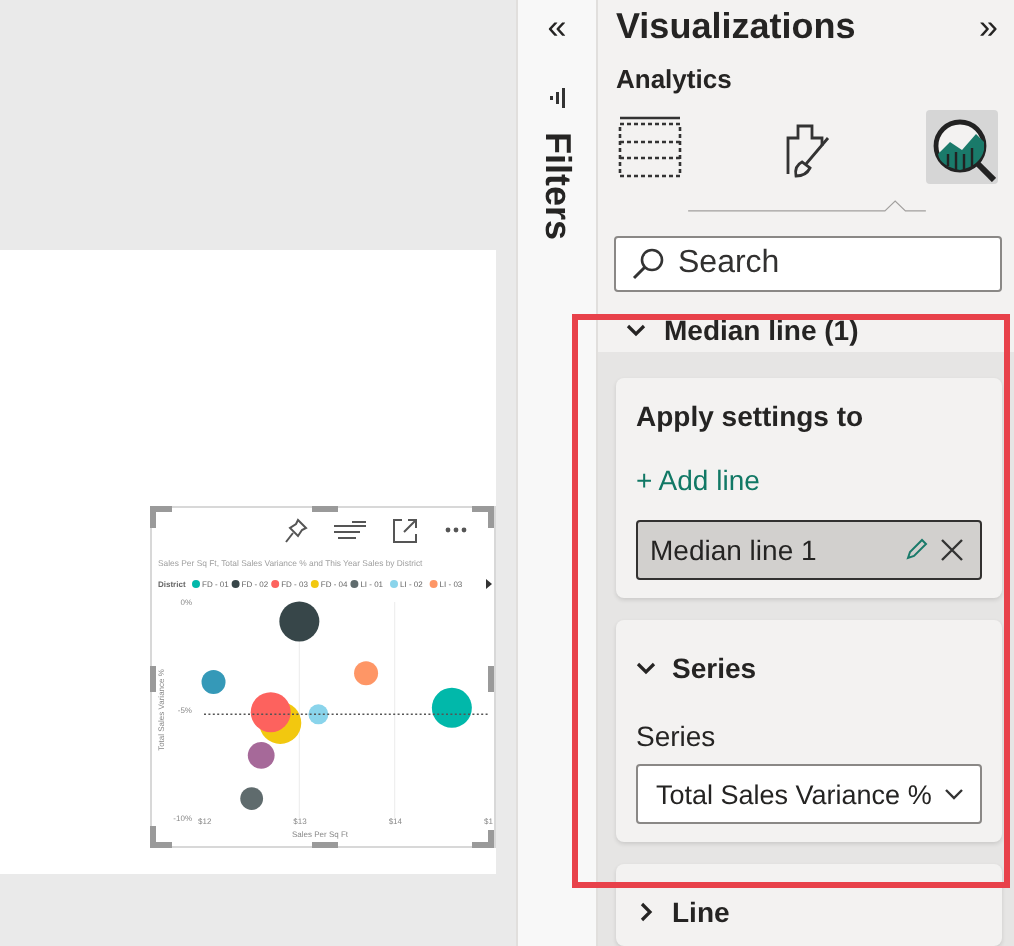 This screenshot has width=1014, height=946. What do you see at coordinates (648, 263) in the screenshot?
I see `search-icon` at bounding box center [648, 263].